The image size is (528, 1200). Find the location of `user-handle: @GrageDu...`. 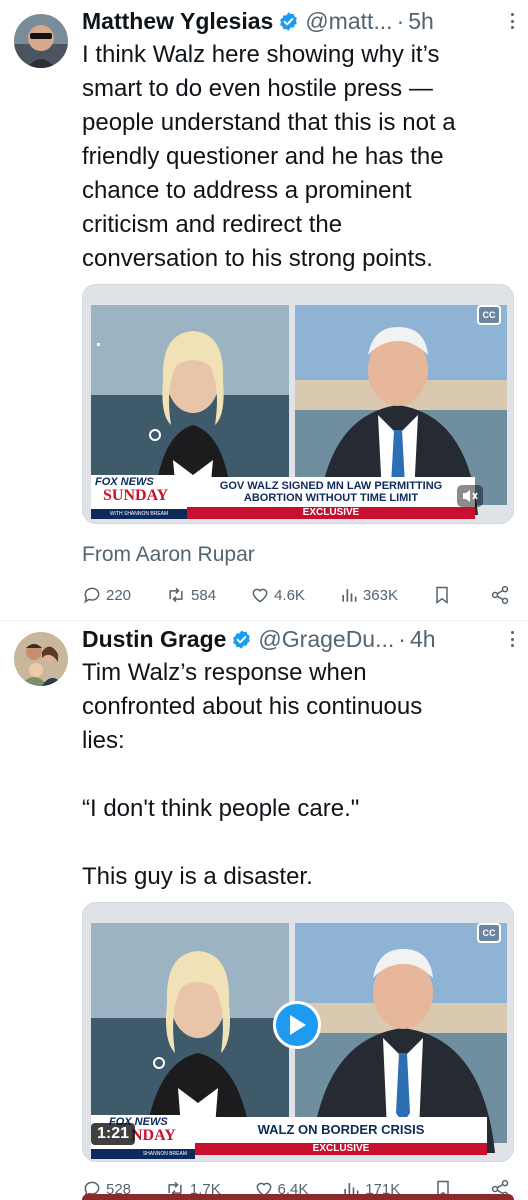

user-handle: @GrageDu... is located at coordinates (326, 639).